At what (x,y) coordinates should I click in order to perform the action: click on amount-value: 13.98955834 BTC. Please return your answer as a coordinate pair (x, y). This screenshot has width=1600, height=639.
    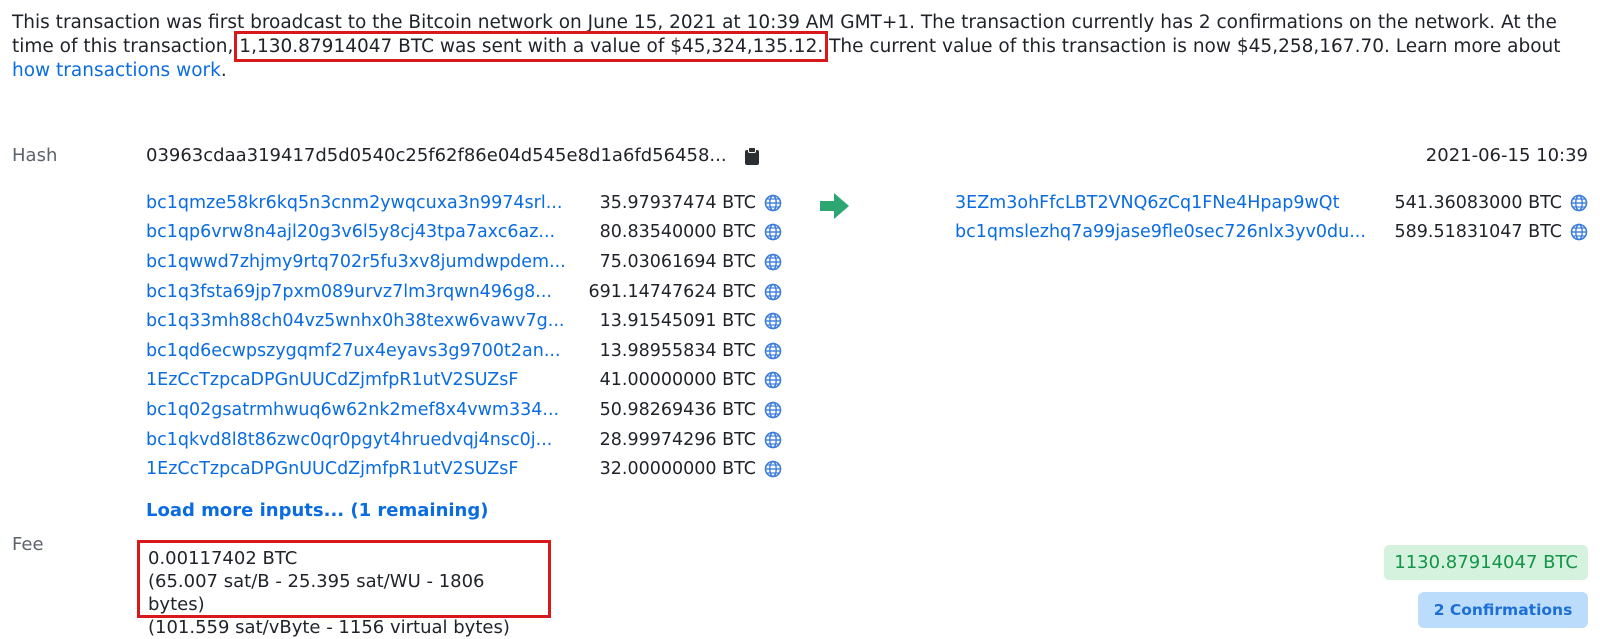
    Looking at the image, I should click on (677, 350).